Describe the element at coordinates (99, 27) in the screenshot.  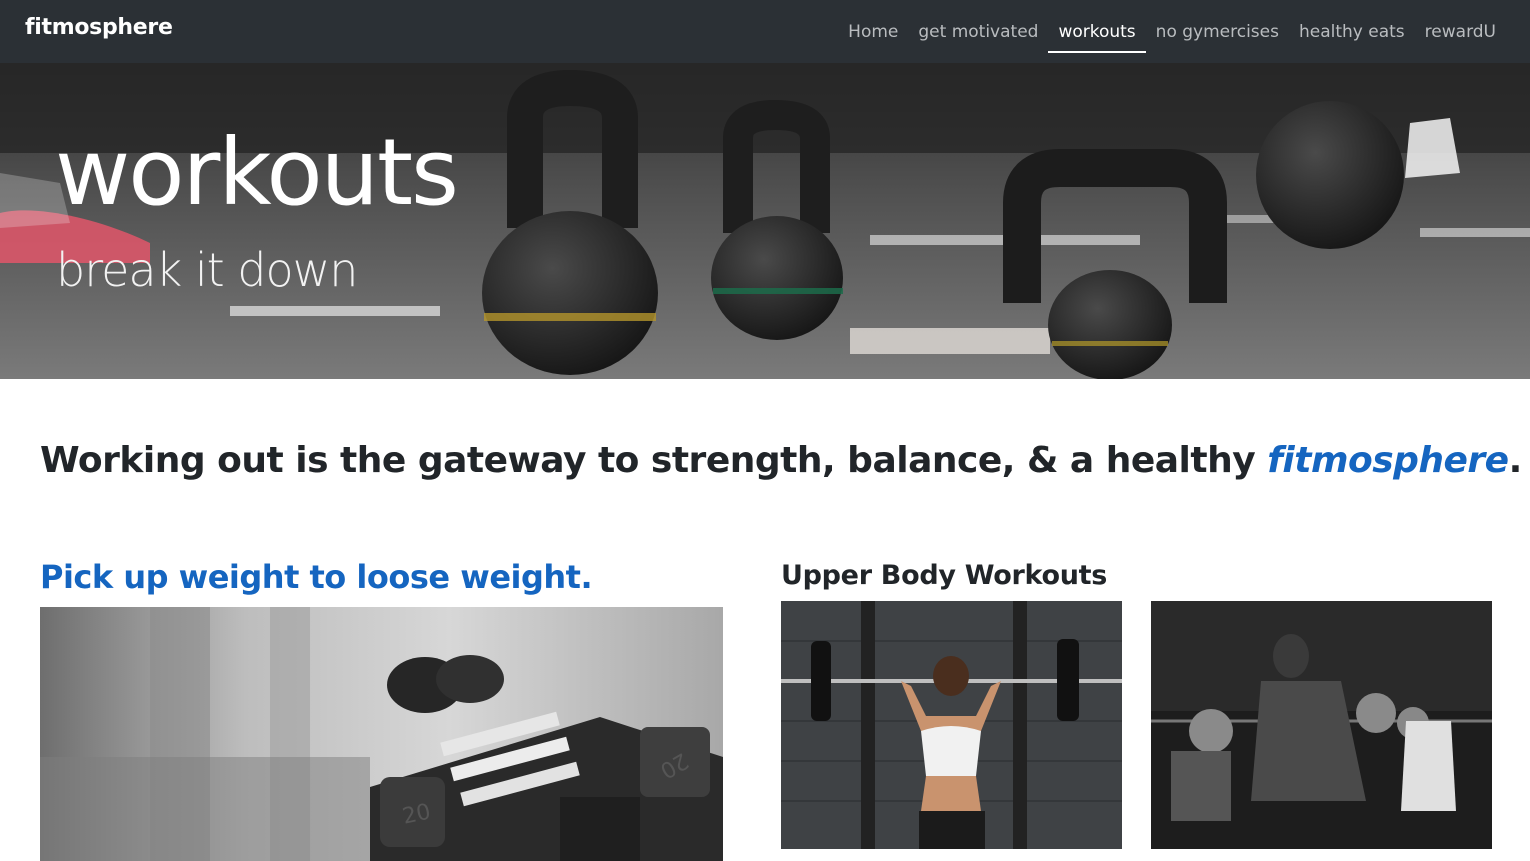
I see `brand-logo-link: fitmosphere` at that location.